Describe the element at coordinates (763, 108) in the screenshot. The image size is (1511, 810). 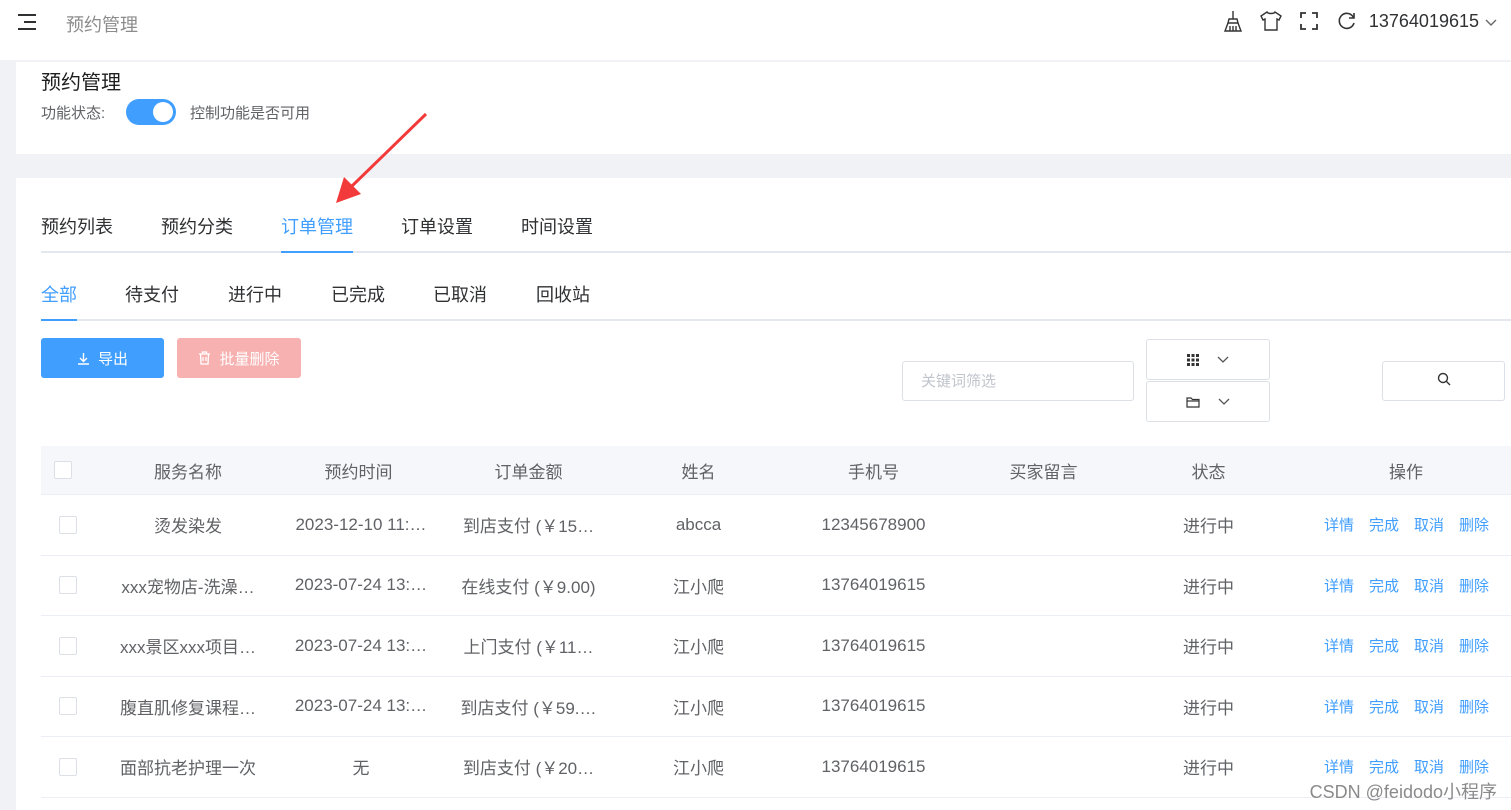
I see `page-header-card: 预约管理 功能状态: 控制功能是否可用` at that location.